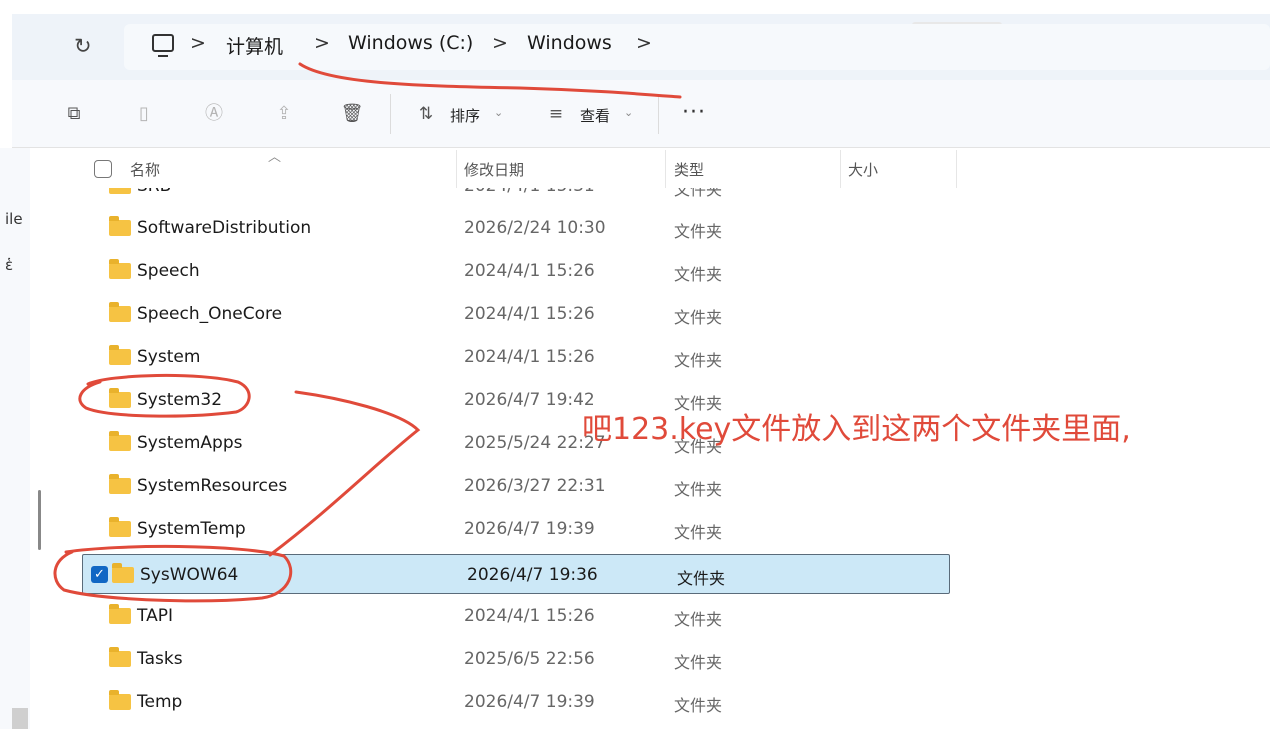 The width and height of the screenshot is (1273, 729). What do you see at coordinates (9, 265) in the screenshot?
I see `nav-item-fragment: ἑ` at bounding box center [9, 265].